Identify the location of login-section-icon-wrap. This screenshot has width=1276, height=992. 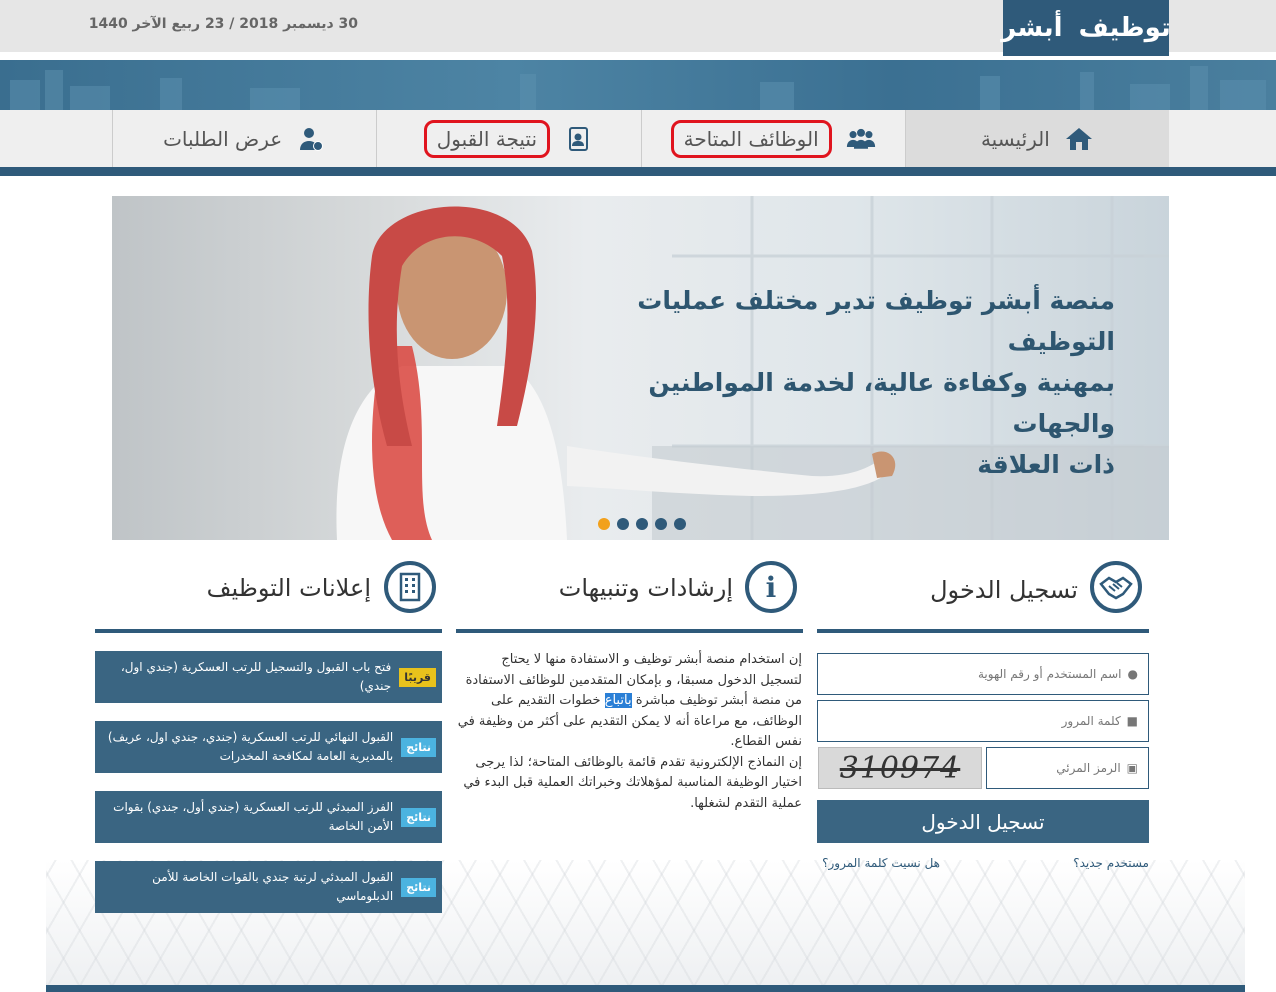
(1116, 587).